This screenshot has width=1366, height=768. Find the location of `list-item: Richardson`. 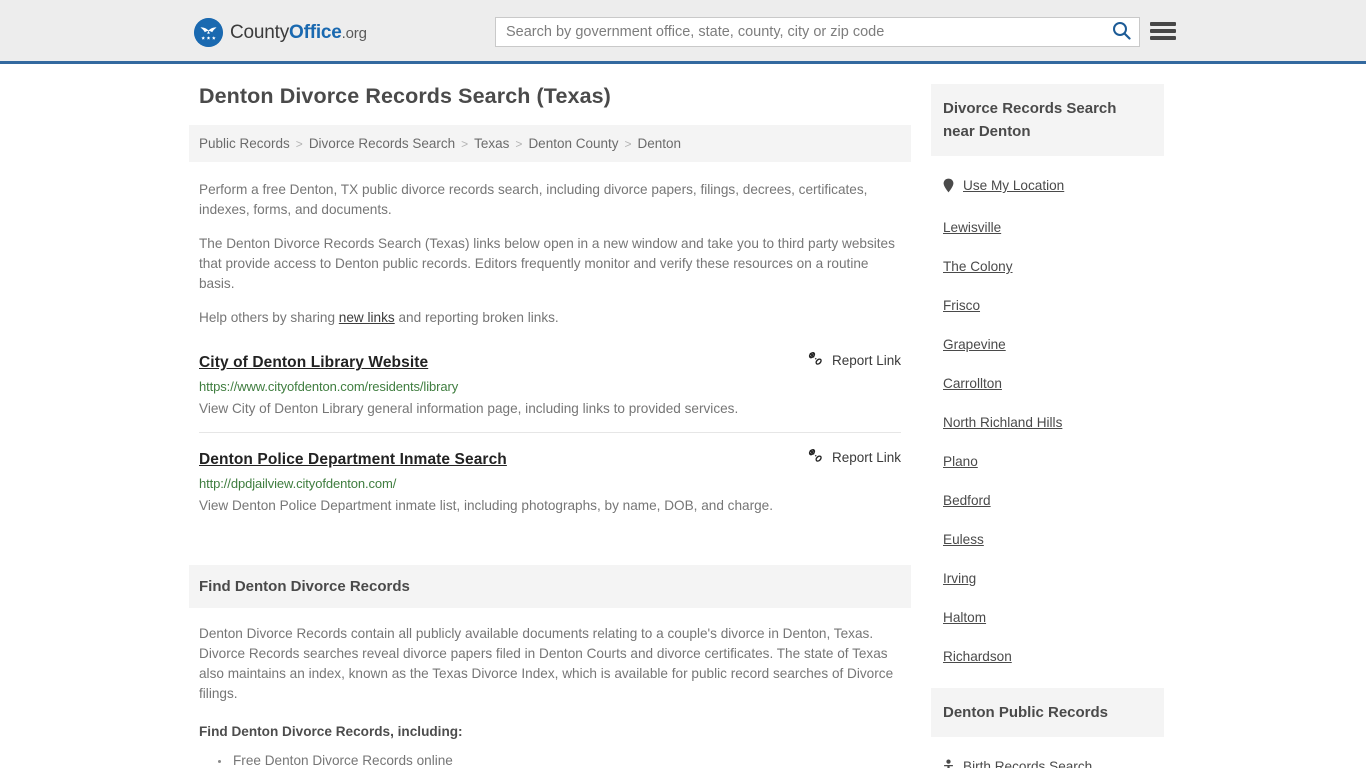

list-item: Richardson is located at coordinates (1047, 657).